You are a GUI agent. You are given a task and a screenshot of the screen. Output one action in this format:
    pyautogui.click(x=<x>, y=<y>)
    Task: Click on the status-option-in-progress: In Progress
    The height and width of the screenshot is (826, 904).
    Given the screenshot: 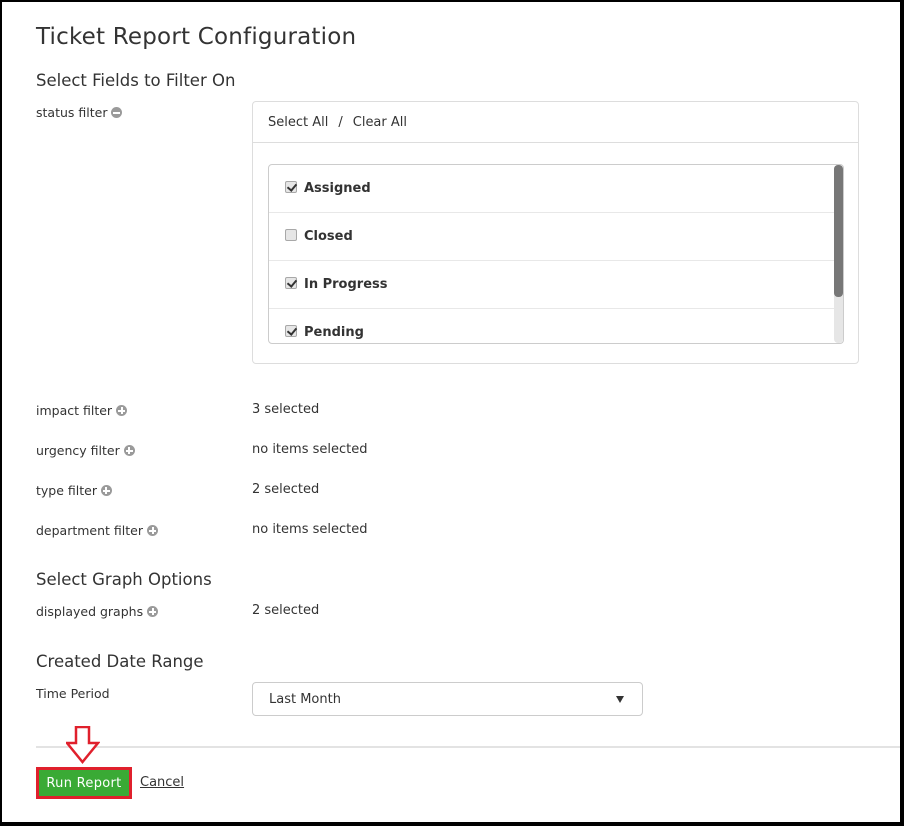 What is the action you would take?
    pyautogui.click(x=552, y=285)
    